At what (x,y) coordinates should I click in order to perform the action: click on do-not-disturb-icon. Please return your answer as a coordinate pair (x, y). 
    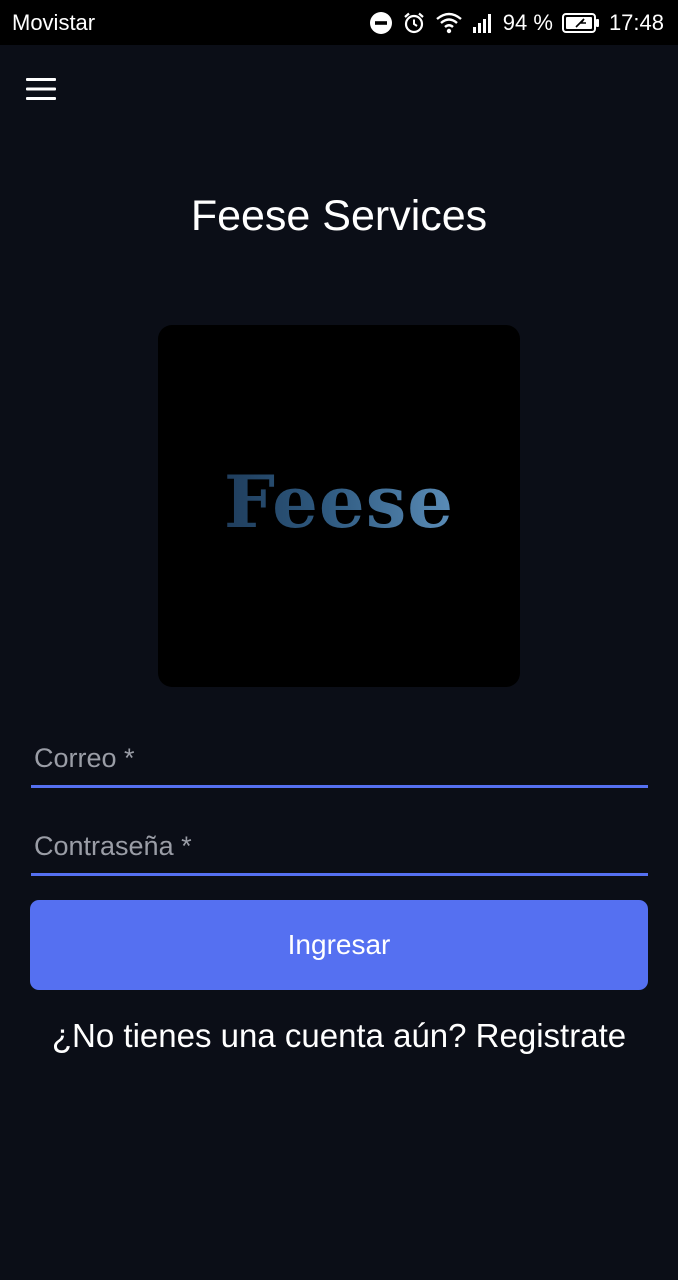
    Looking at the image, I should click on (381, 23).